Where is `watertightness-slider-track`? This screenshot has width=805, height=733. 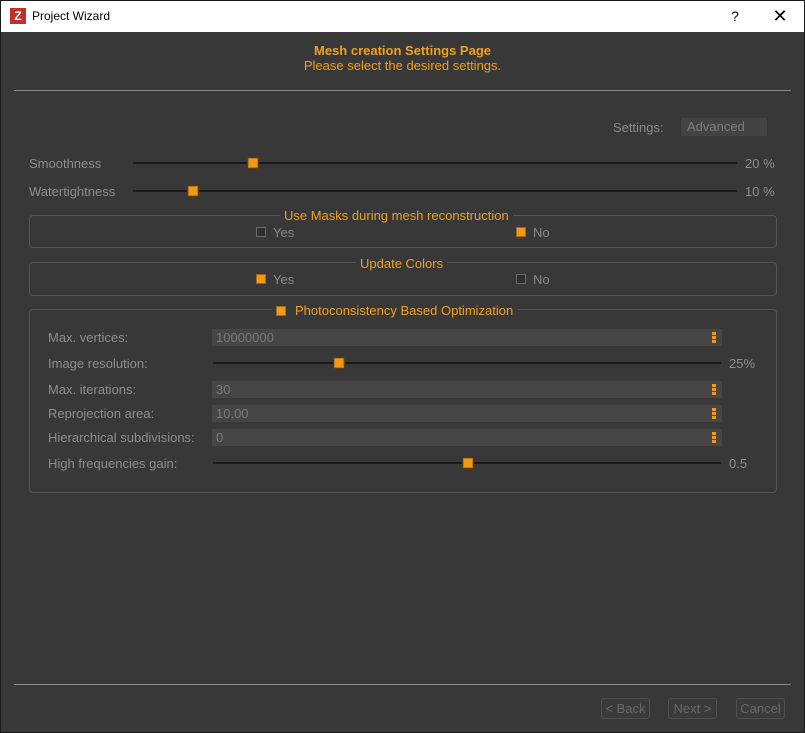
watertightness-slider-track is located at coordinates (435, 191).